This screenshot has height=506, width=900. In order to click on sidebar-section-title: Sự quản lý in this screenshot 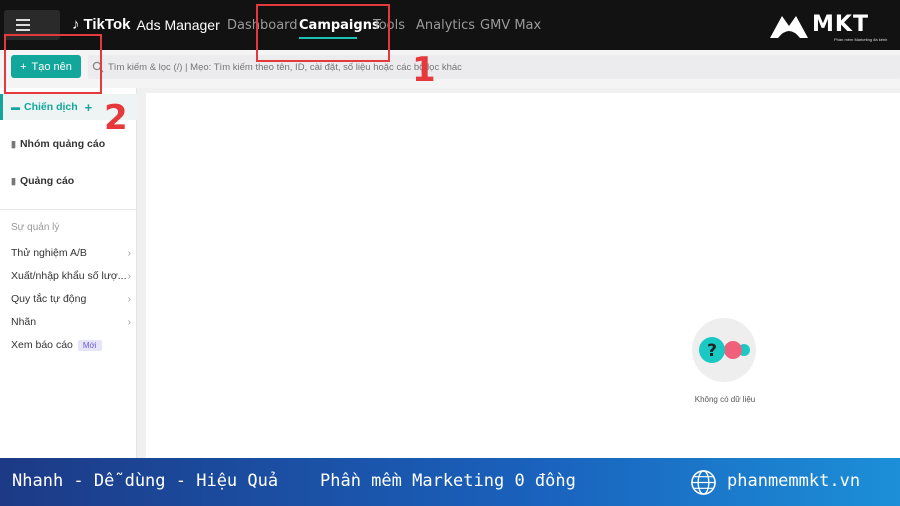, I will do `click(35, 227)`.